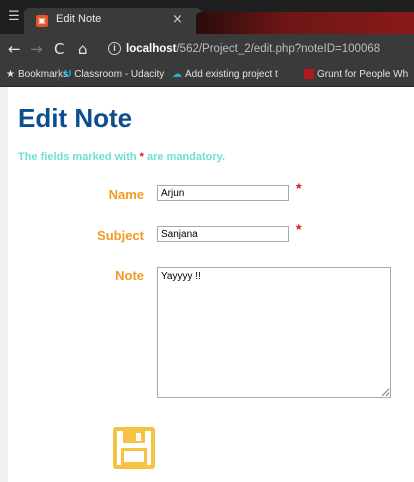  What do you see at coordinates (356, 75) in the screenshot?
I see `bookmark-grunt: Grunt for People Wh` at bounding box center [356, 75].